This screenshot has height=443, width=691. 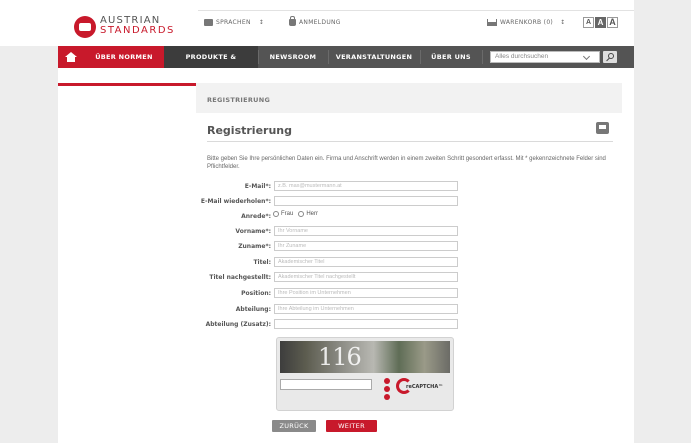 I want to click on nav-item-ueber-uns: ÜBER UNS, so click(x=451, y=57).